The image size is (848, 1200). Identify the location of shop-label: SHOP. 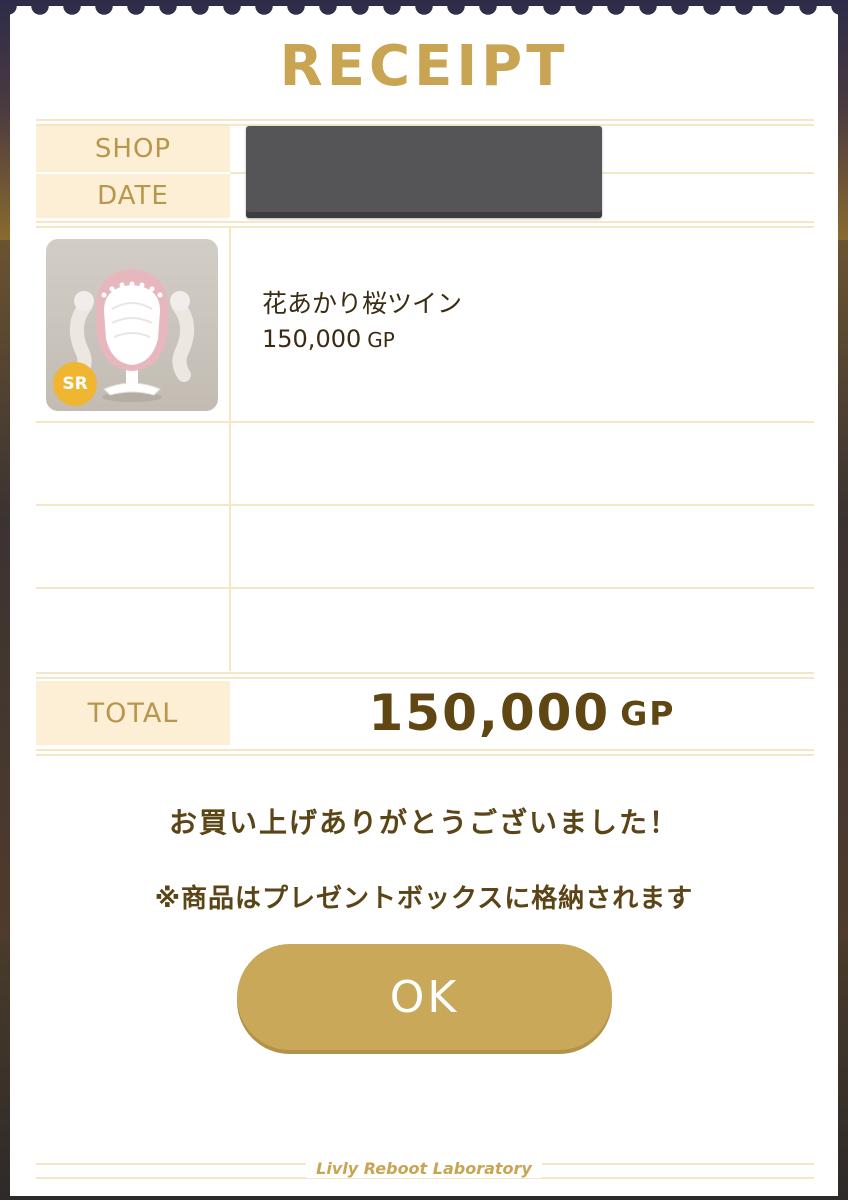
(133, 149).